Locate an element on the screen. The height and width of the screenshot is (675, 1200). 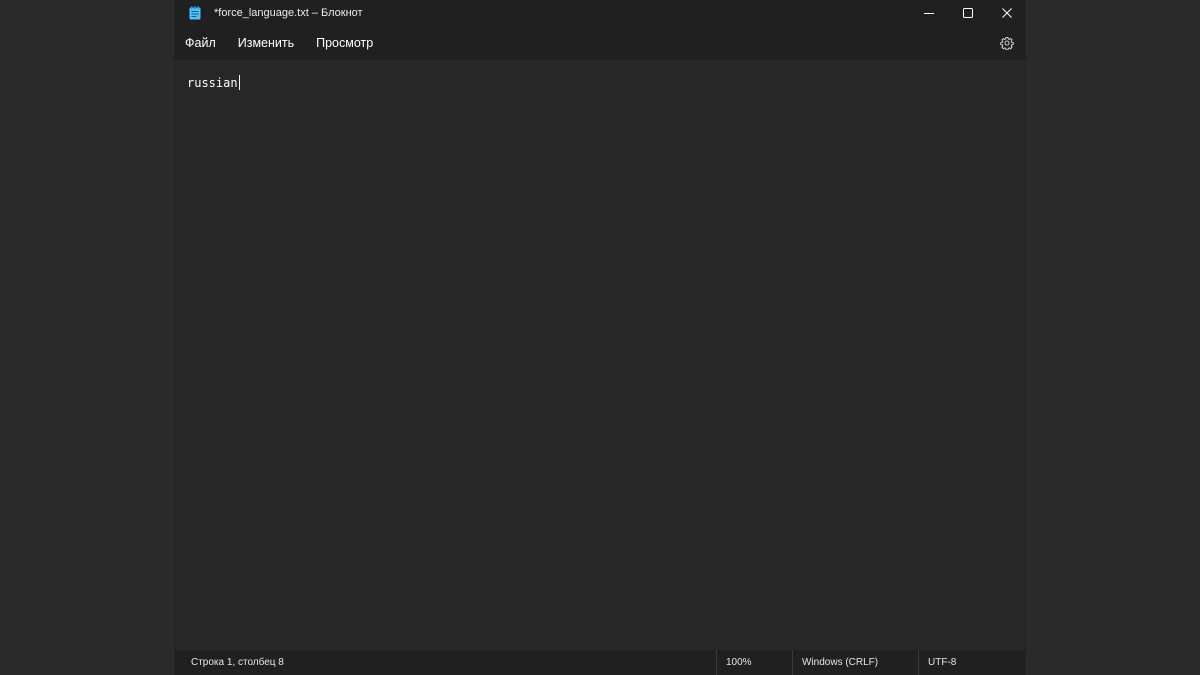
status-line-ending: Windows (CRLF) is located at coordinates (855, 662).